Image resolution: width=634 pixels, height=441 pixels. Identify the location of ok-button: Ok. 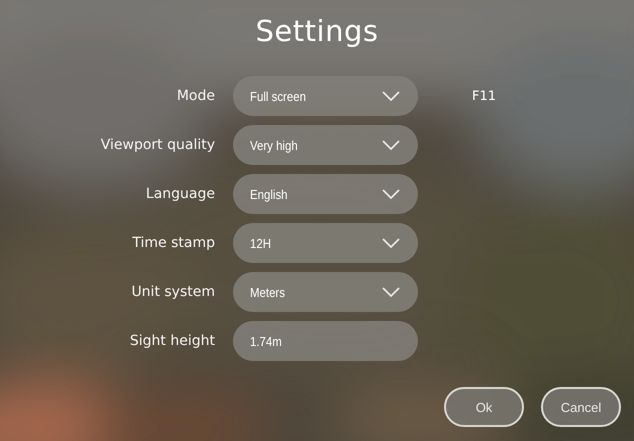
(484, 407).